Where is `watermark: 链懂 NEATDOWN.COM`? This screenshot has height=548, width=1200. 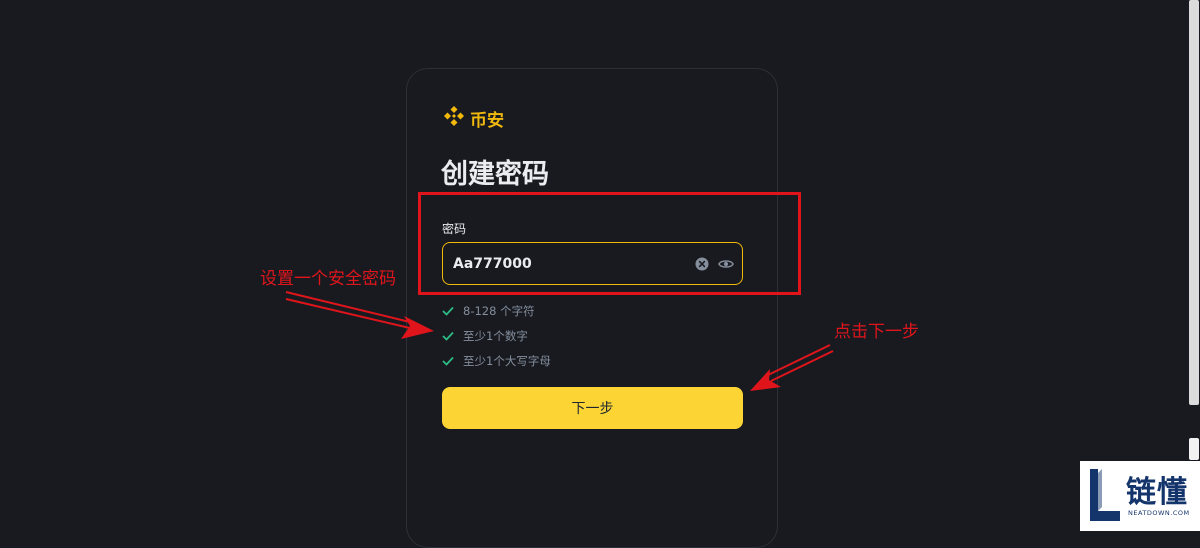
watermark: 链懂 NEATDOWN.COM is located at coordinates (1140, 496).